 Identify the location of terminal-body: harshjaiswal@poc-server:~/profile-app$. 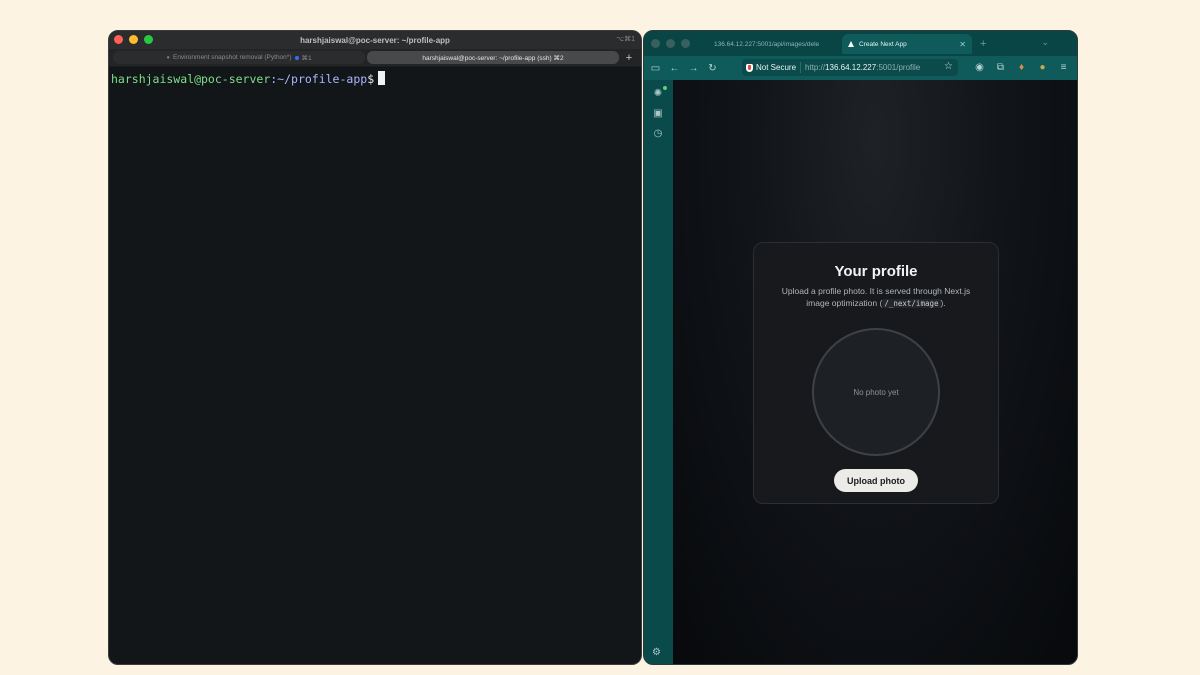
(375, 78).